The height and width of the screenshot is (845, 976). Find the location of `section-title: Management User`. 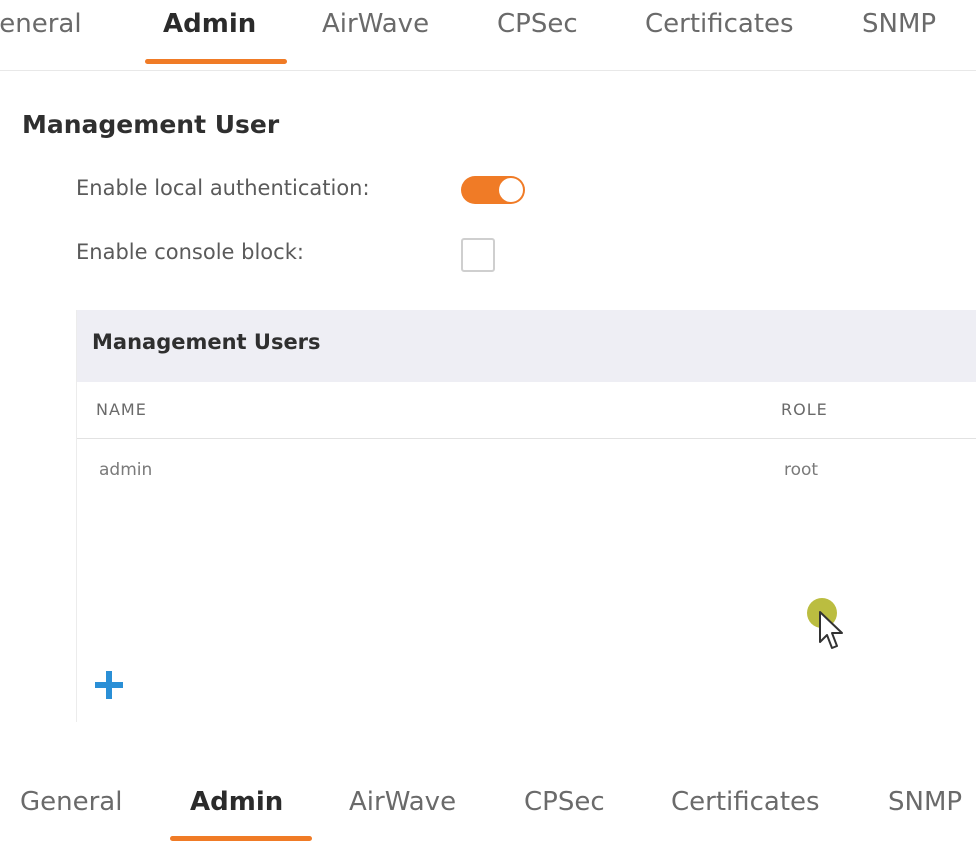

section-title: Management User is located at coordinates (151, 124).